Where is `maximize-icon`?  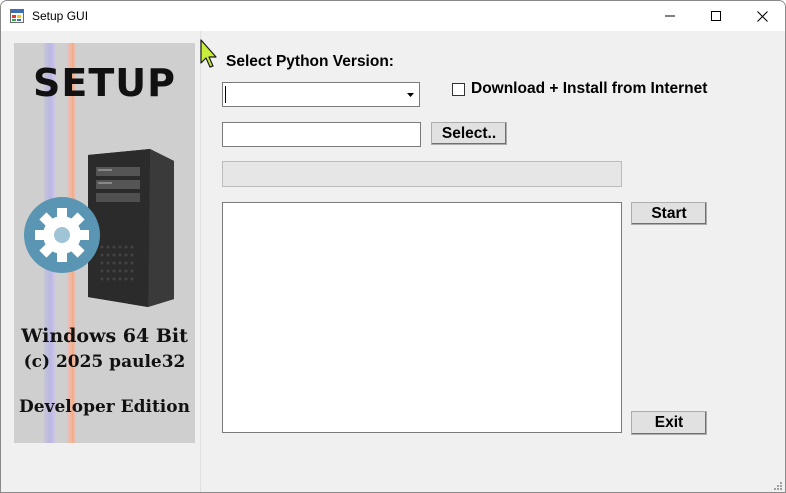 maximize-icon is located at coordinates (716, 16).